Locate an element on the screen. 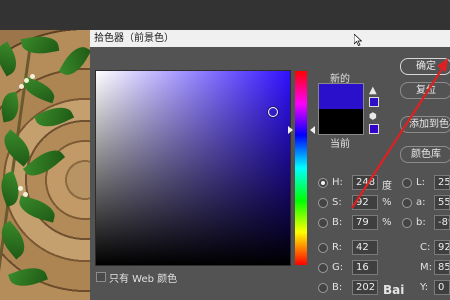 Image resolution: width=450 pixels, height=300 pixels. b-label: B: is located at coordinates (337, 222).